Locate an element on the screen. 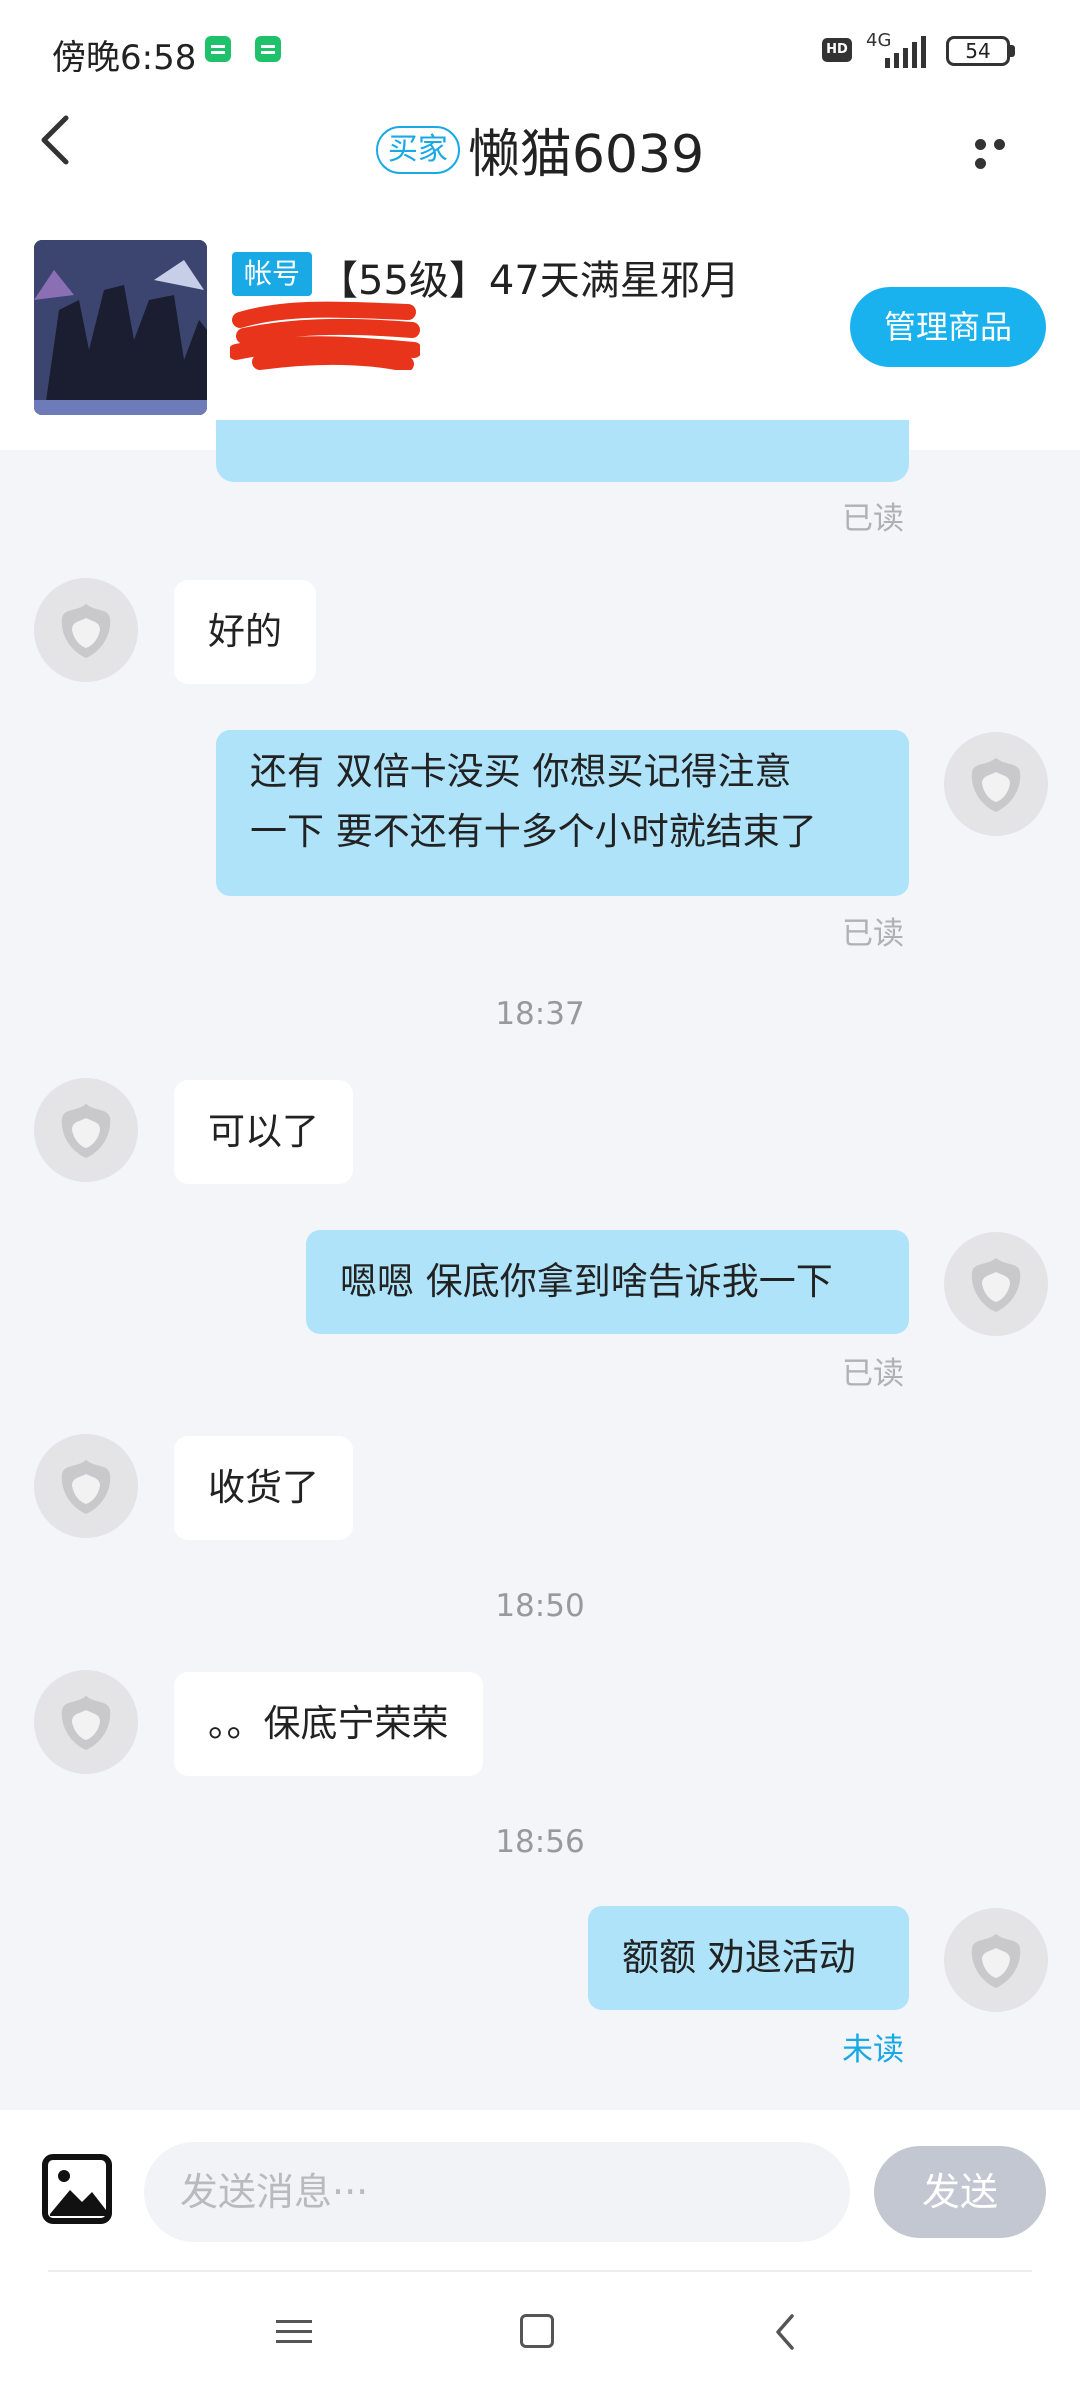 This screenshot has width=1080, height=2400. chat-title: 买家 懒猫6039 is located at coordinates (540, 149).